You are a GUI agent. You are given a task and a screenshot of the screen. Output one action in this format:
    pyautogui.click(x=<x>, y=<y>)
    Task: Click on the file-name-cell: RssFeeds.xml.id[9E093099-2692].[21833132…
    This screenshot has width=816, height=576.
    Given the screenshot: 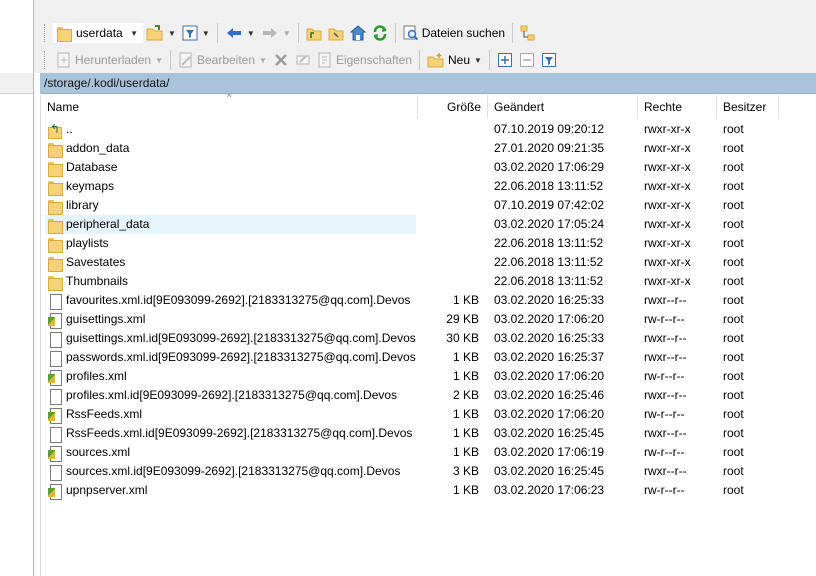 What is the action you would take?
    pyautogui.click(x=230, y=433)
    